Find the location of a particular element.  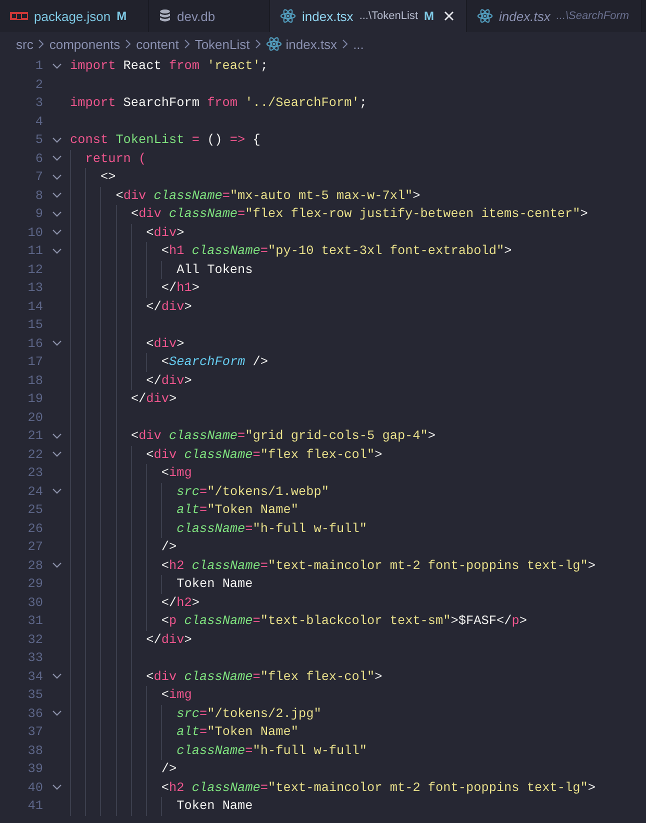

code-line: </h2> is located at coordinates (180, 603).